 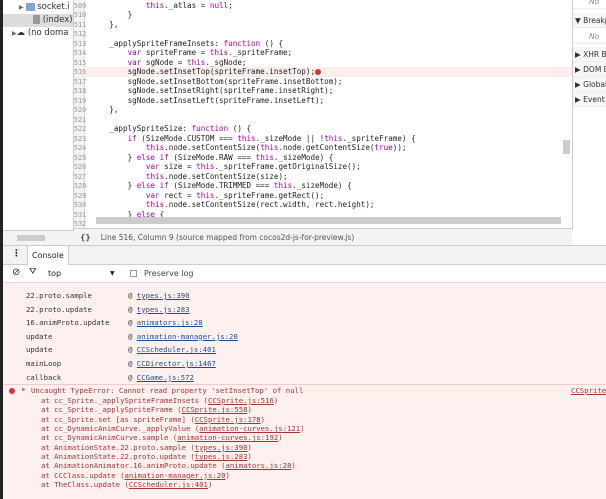 I want to click on breakpoints-section: ▼ Breakpoints, so click(x=589, y=20).